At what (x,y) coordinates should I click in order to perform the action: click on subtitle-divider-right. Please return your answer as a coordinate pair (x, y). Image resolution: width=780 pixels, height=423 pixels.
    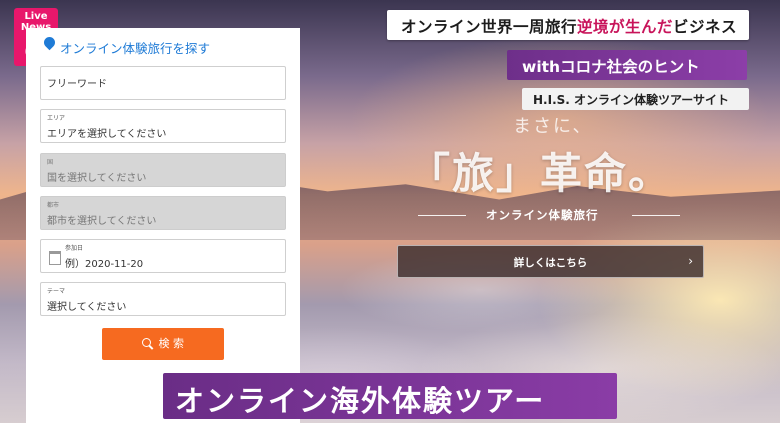
    Looking at the image, I should click on (656, 215).